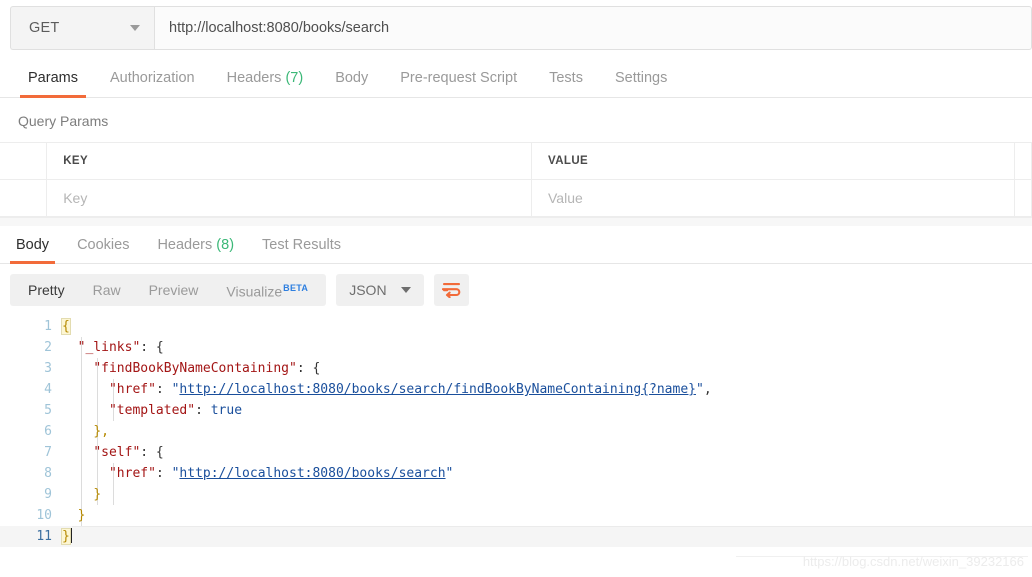 Image resolution: width=1032 pixels, height=577 pixels. I want to click on response-tabs: Body Cookies Headers (8) Test Results, so click(516, 245).